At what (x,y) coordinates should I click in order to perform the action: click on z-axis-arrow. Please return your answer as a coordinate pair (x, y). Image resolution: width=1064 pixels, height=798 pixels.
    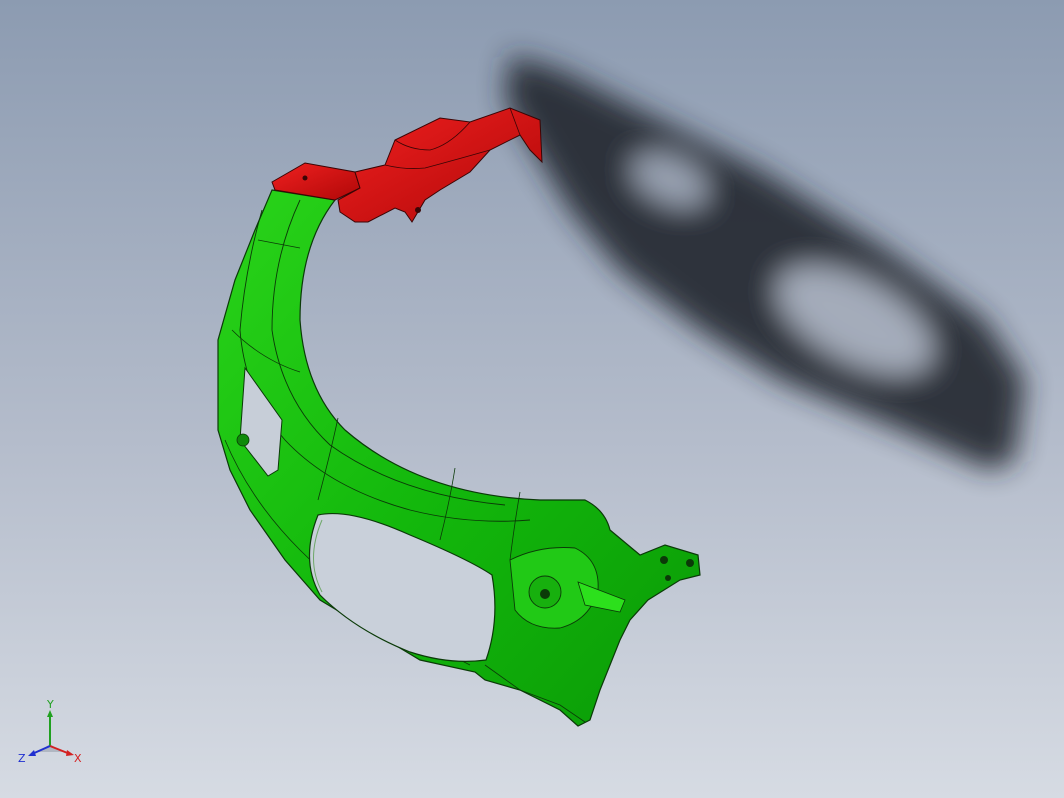
    Looking at the image, I should click on (32, 753).